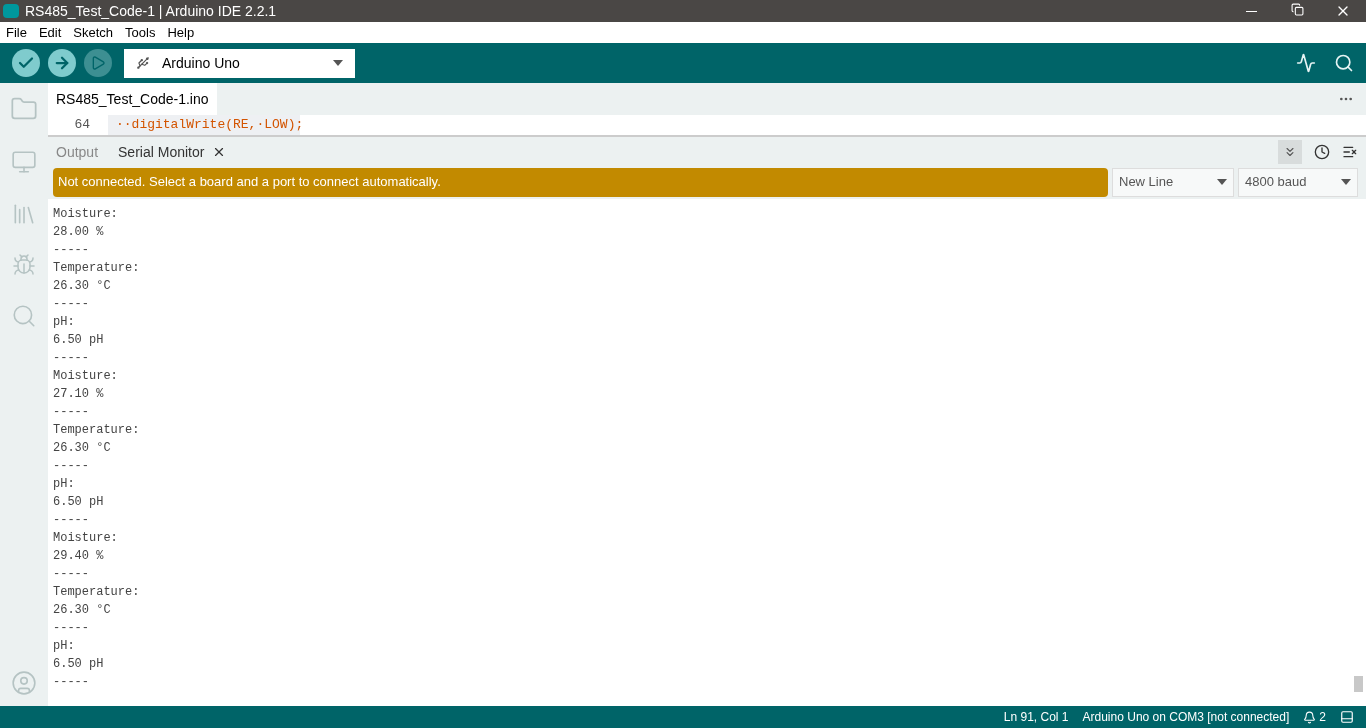  I want to click on board-selector: Arduino Uno, so click(239, 63).